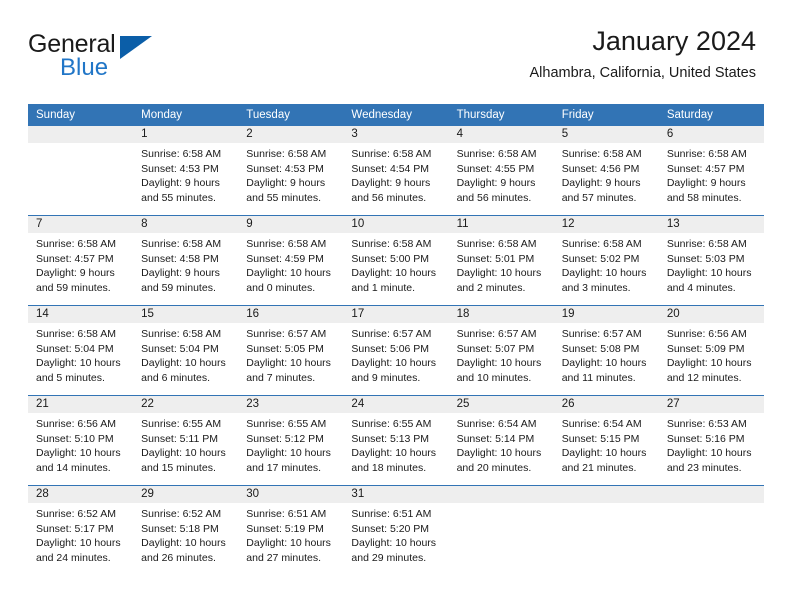  What do you see at coordinates (704, 467) in the screenshot?
I see `daylight-text-line2: and 23 minutes.` at bounding box center [704, 467].